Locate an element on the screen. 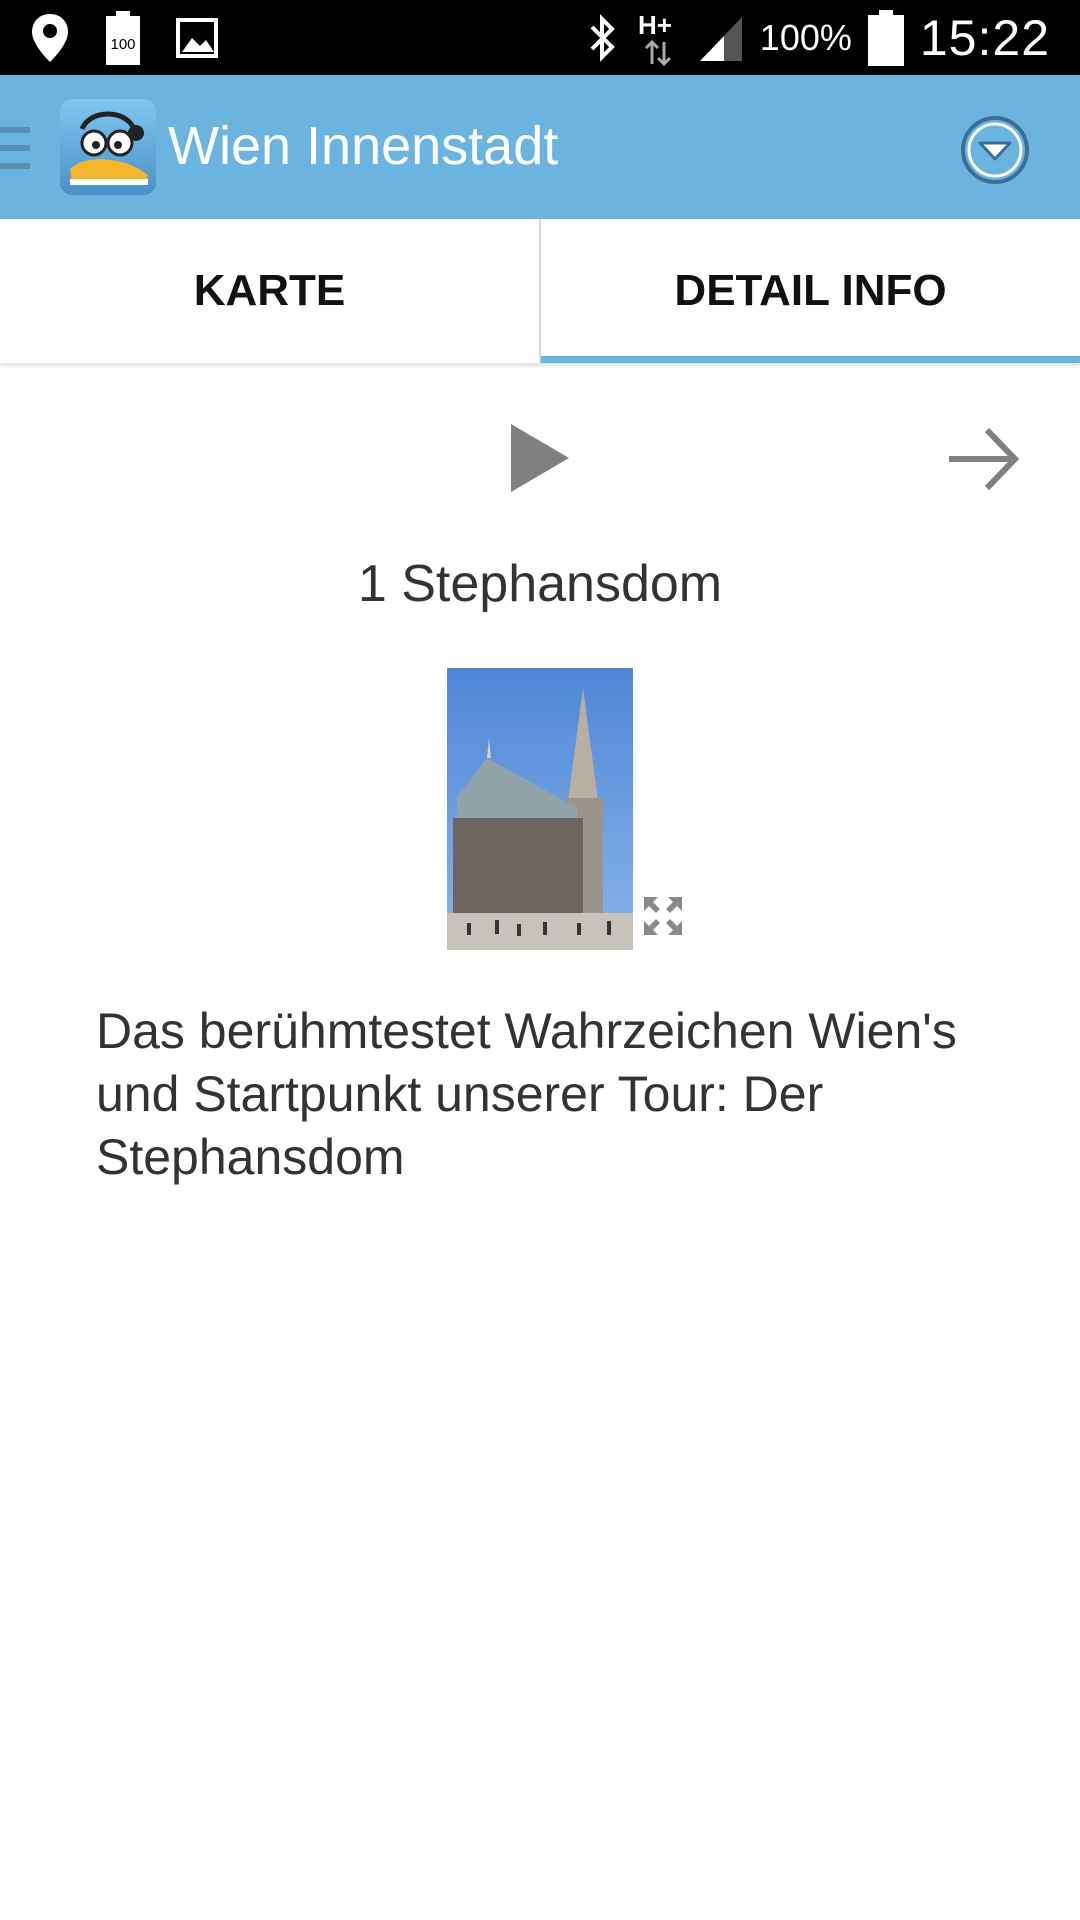 Image resolution: width=1080 pixels, height=1920 pixels. app-logo is located at coordinates (108, 147).